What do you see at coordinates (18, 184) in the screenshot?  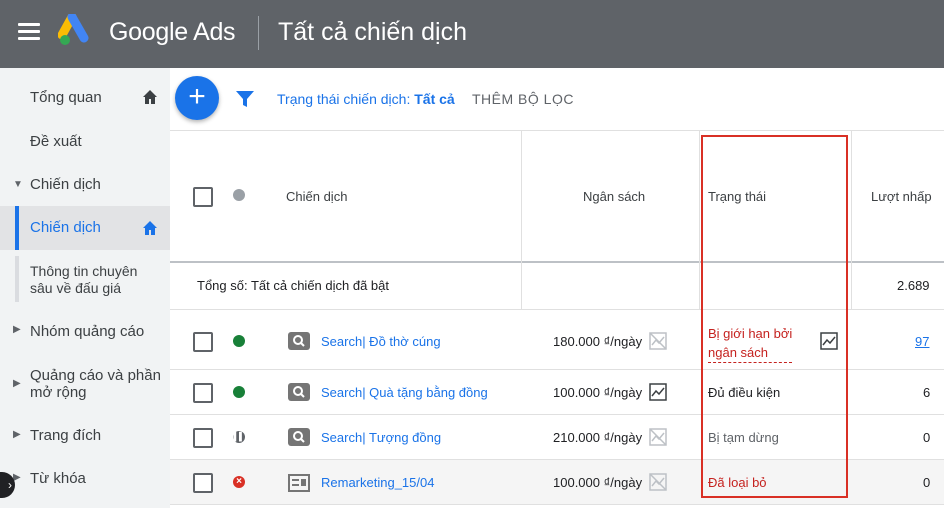 I see `caret-down-icon: ▼` at bounding box center [18, 184].